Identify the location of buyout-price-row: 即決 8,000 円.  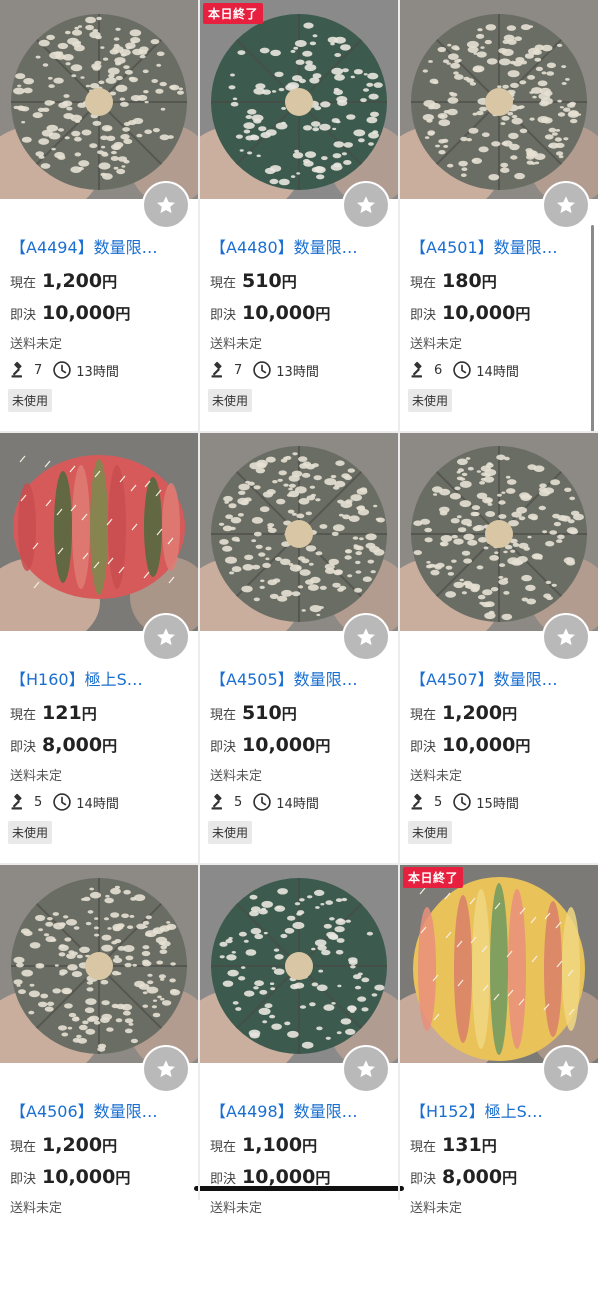
(463, 1177).